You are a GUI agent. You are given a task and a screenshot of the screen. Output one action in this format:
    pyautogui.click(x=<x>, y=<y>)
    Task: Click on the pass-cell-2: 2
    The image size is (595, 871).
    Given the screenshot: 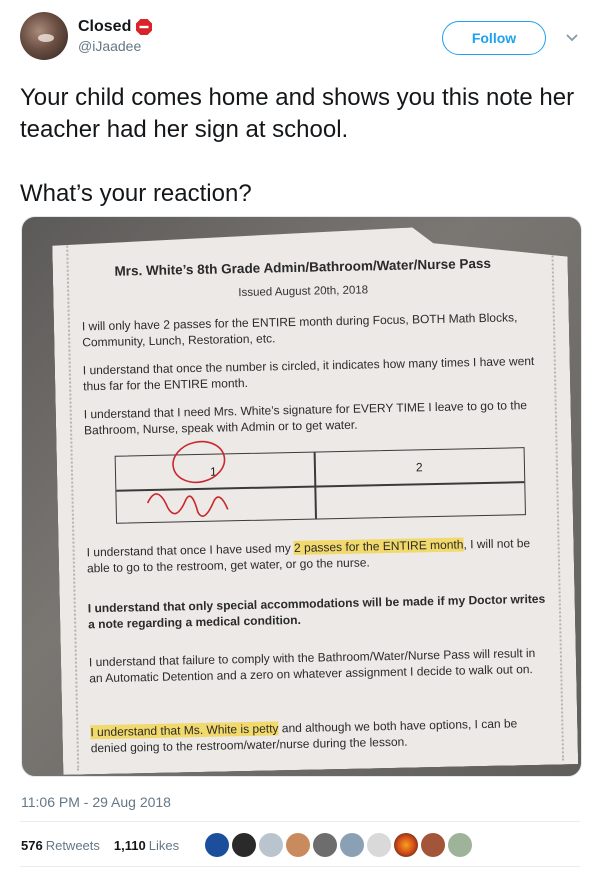 What is the action you would take?
    pyautogui.click(x=419, y=467)
    